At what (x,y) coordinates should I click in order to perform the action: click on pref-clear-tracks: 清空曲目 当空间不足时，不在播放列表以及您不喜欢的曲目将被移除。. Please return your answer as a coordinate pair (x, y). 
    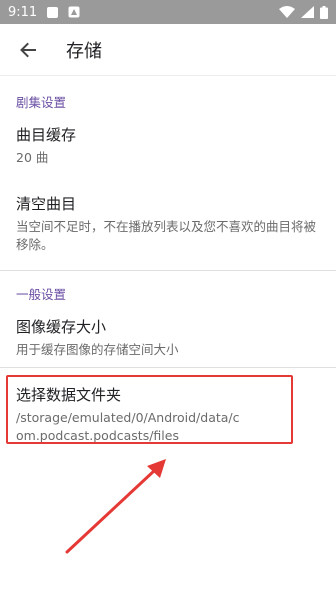
    Looking at the image, I should click on (168, 223).